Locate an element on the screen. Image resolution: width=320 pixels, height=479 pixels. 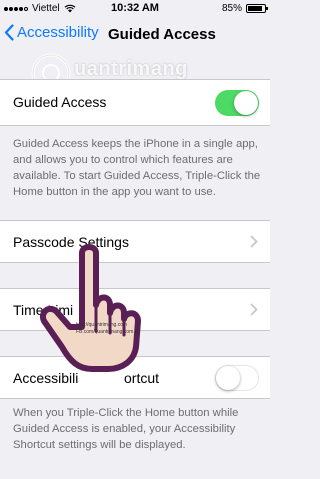
chevron-left-icon is located at coordinates (9, 32).